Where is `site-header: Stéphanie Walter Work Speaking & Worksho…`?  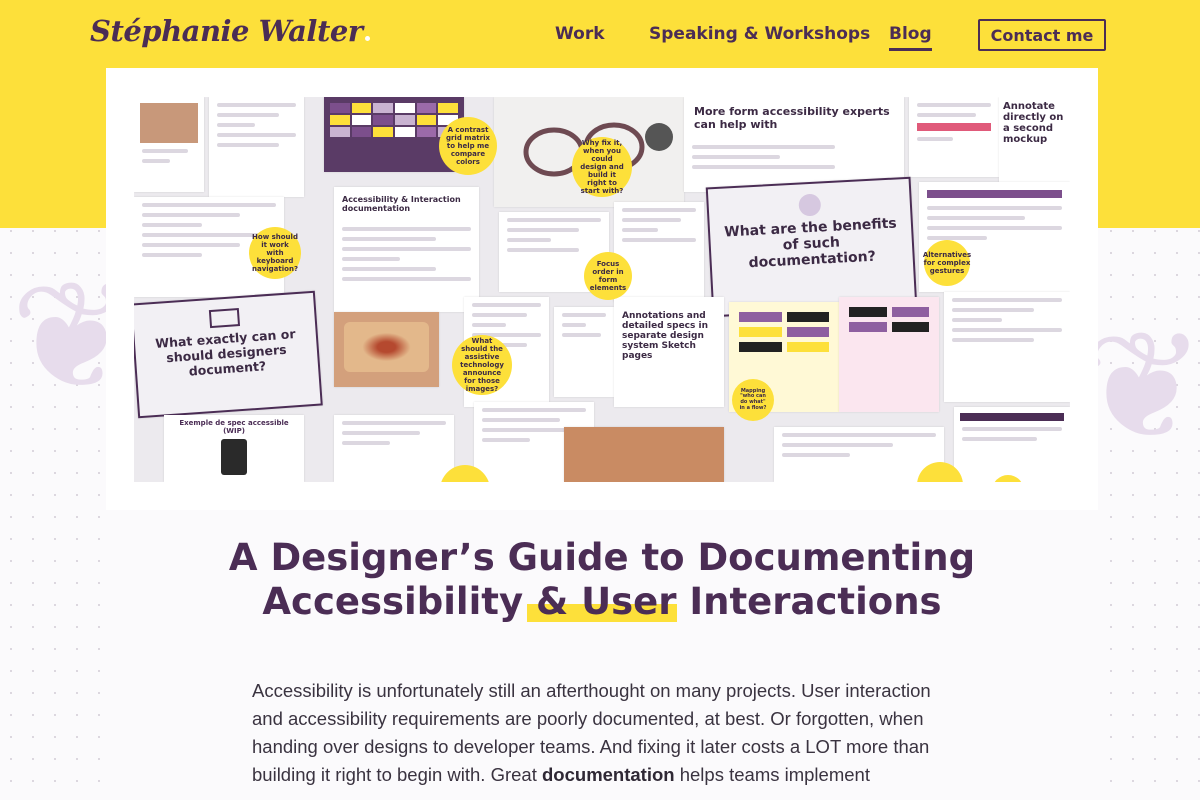 site-header: Stéphanie Walter Work Speaking & Worksho… is located at coordinates (600, 34).